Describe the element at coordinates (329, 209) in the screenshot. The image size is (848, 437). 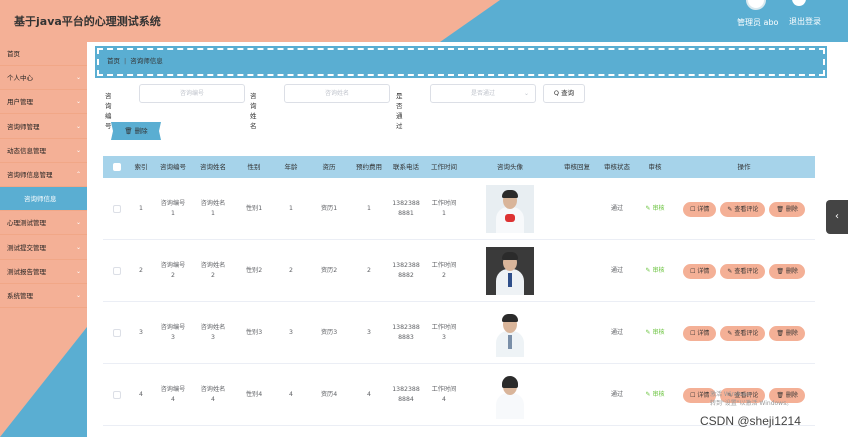
I see `cell-qualification: 资历1` at that location.